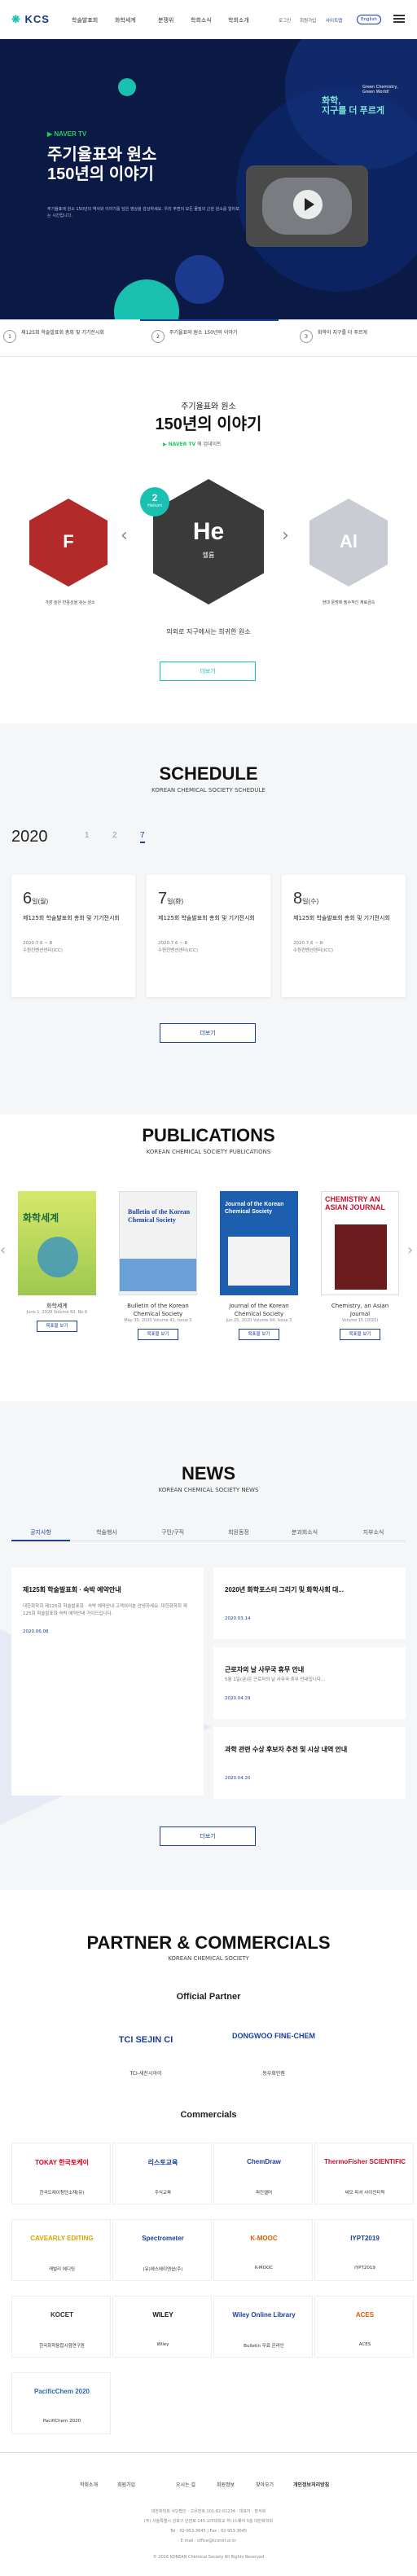  Describe the element at coordinates (162, 2344) in the screenshot. I see `commercial-name: Wiley` at that location.